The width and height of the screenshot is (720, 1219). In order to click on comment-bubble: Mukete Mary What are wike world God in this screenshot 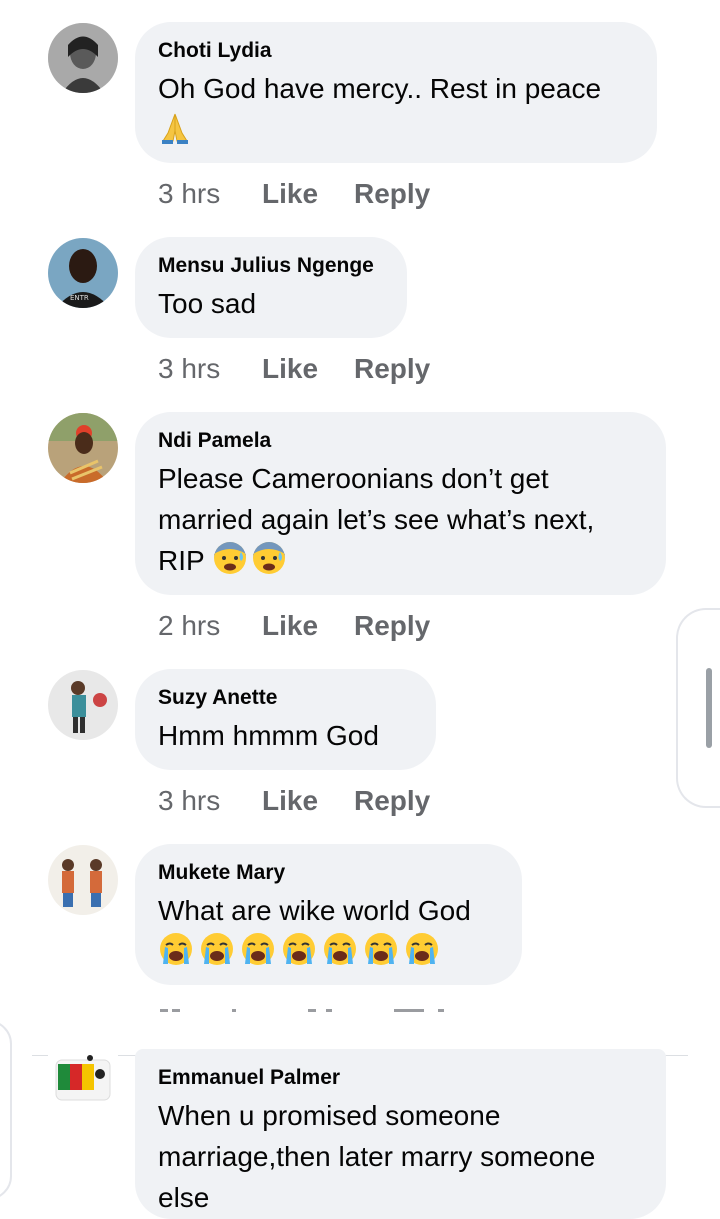, I will do `click(328, 914)`.